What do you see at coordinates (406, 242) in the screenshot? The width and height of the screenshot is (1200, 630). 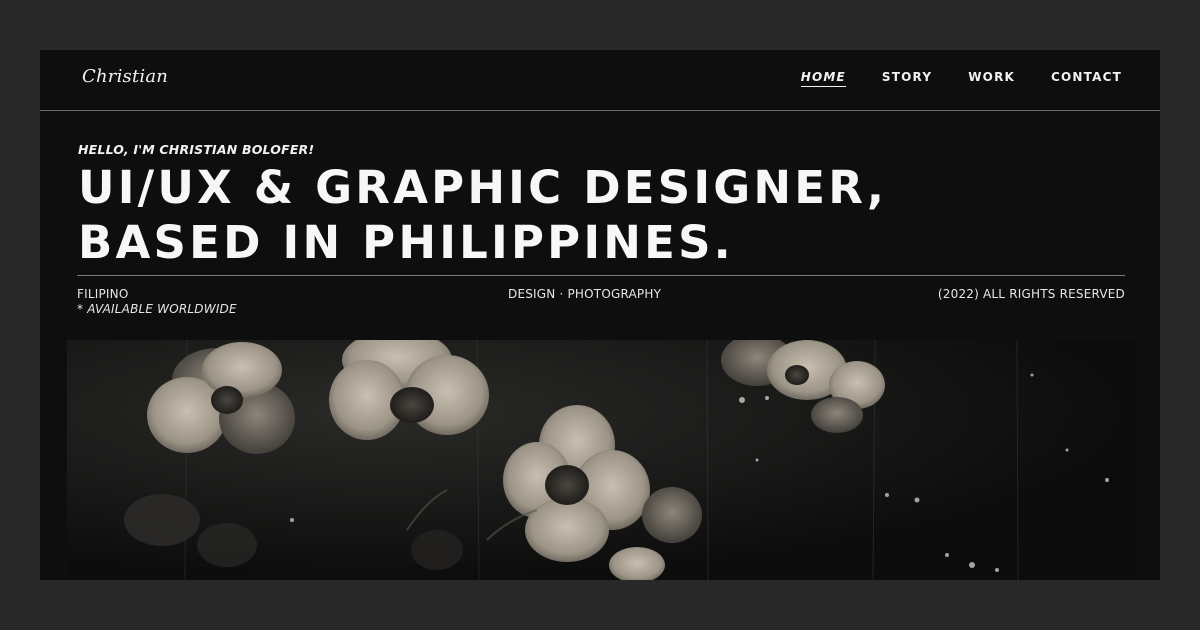 I see `hero-headline-line-2: BASED IN PHILIPPINES.` at bounding box center [406, 242].